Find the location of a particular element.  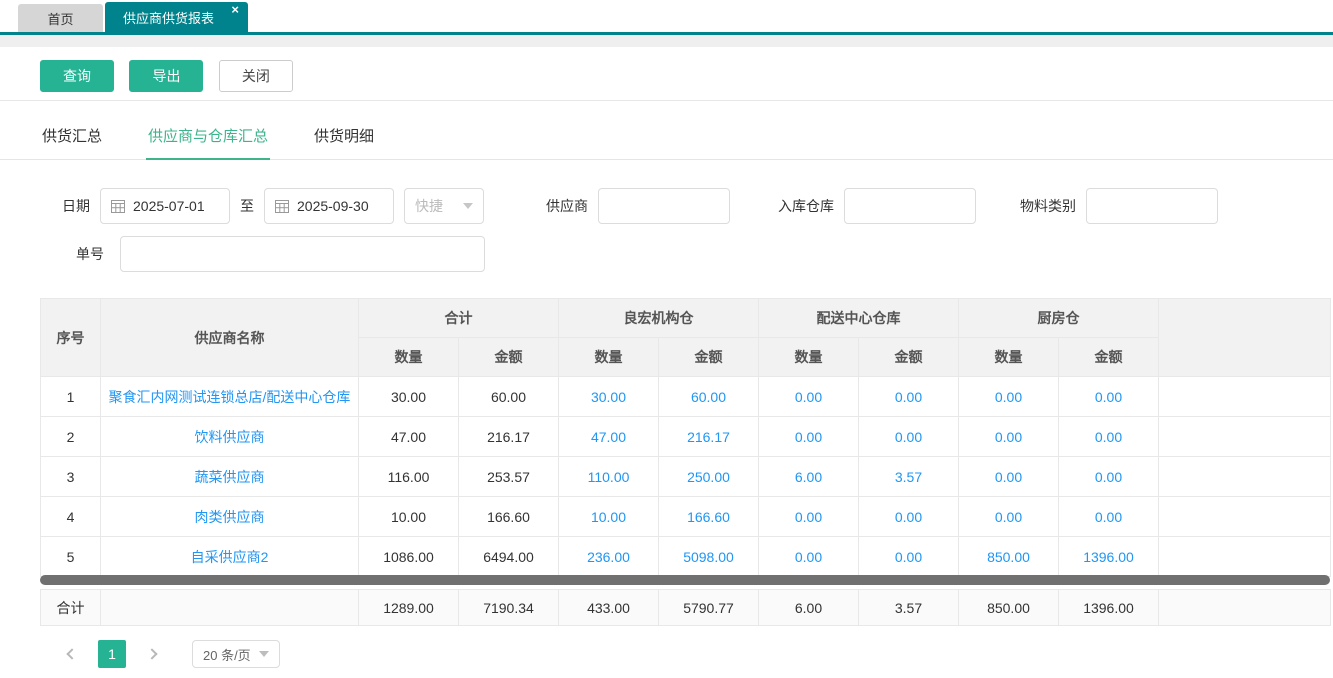

prev-page-button is located at coordinates (72, 654).